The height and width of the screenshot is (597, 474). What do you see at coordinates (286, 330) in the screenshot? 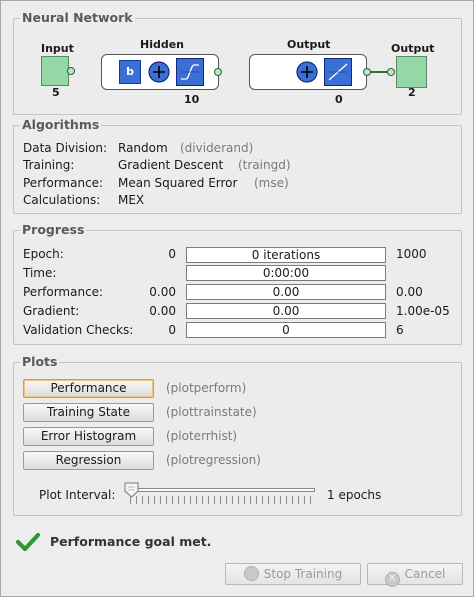
I see `validation-progress-bar: 0` at bounding box center [286, 330].